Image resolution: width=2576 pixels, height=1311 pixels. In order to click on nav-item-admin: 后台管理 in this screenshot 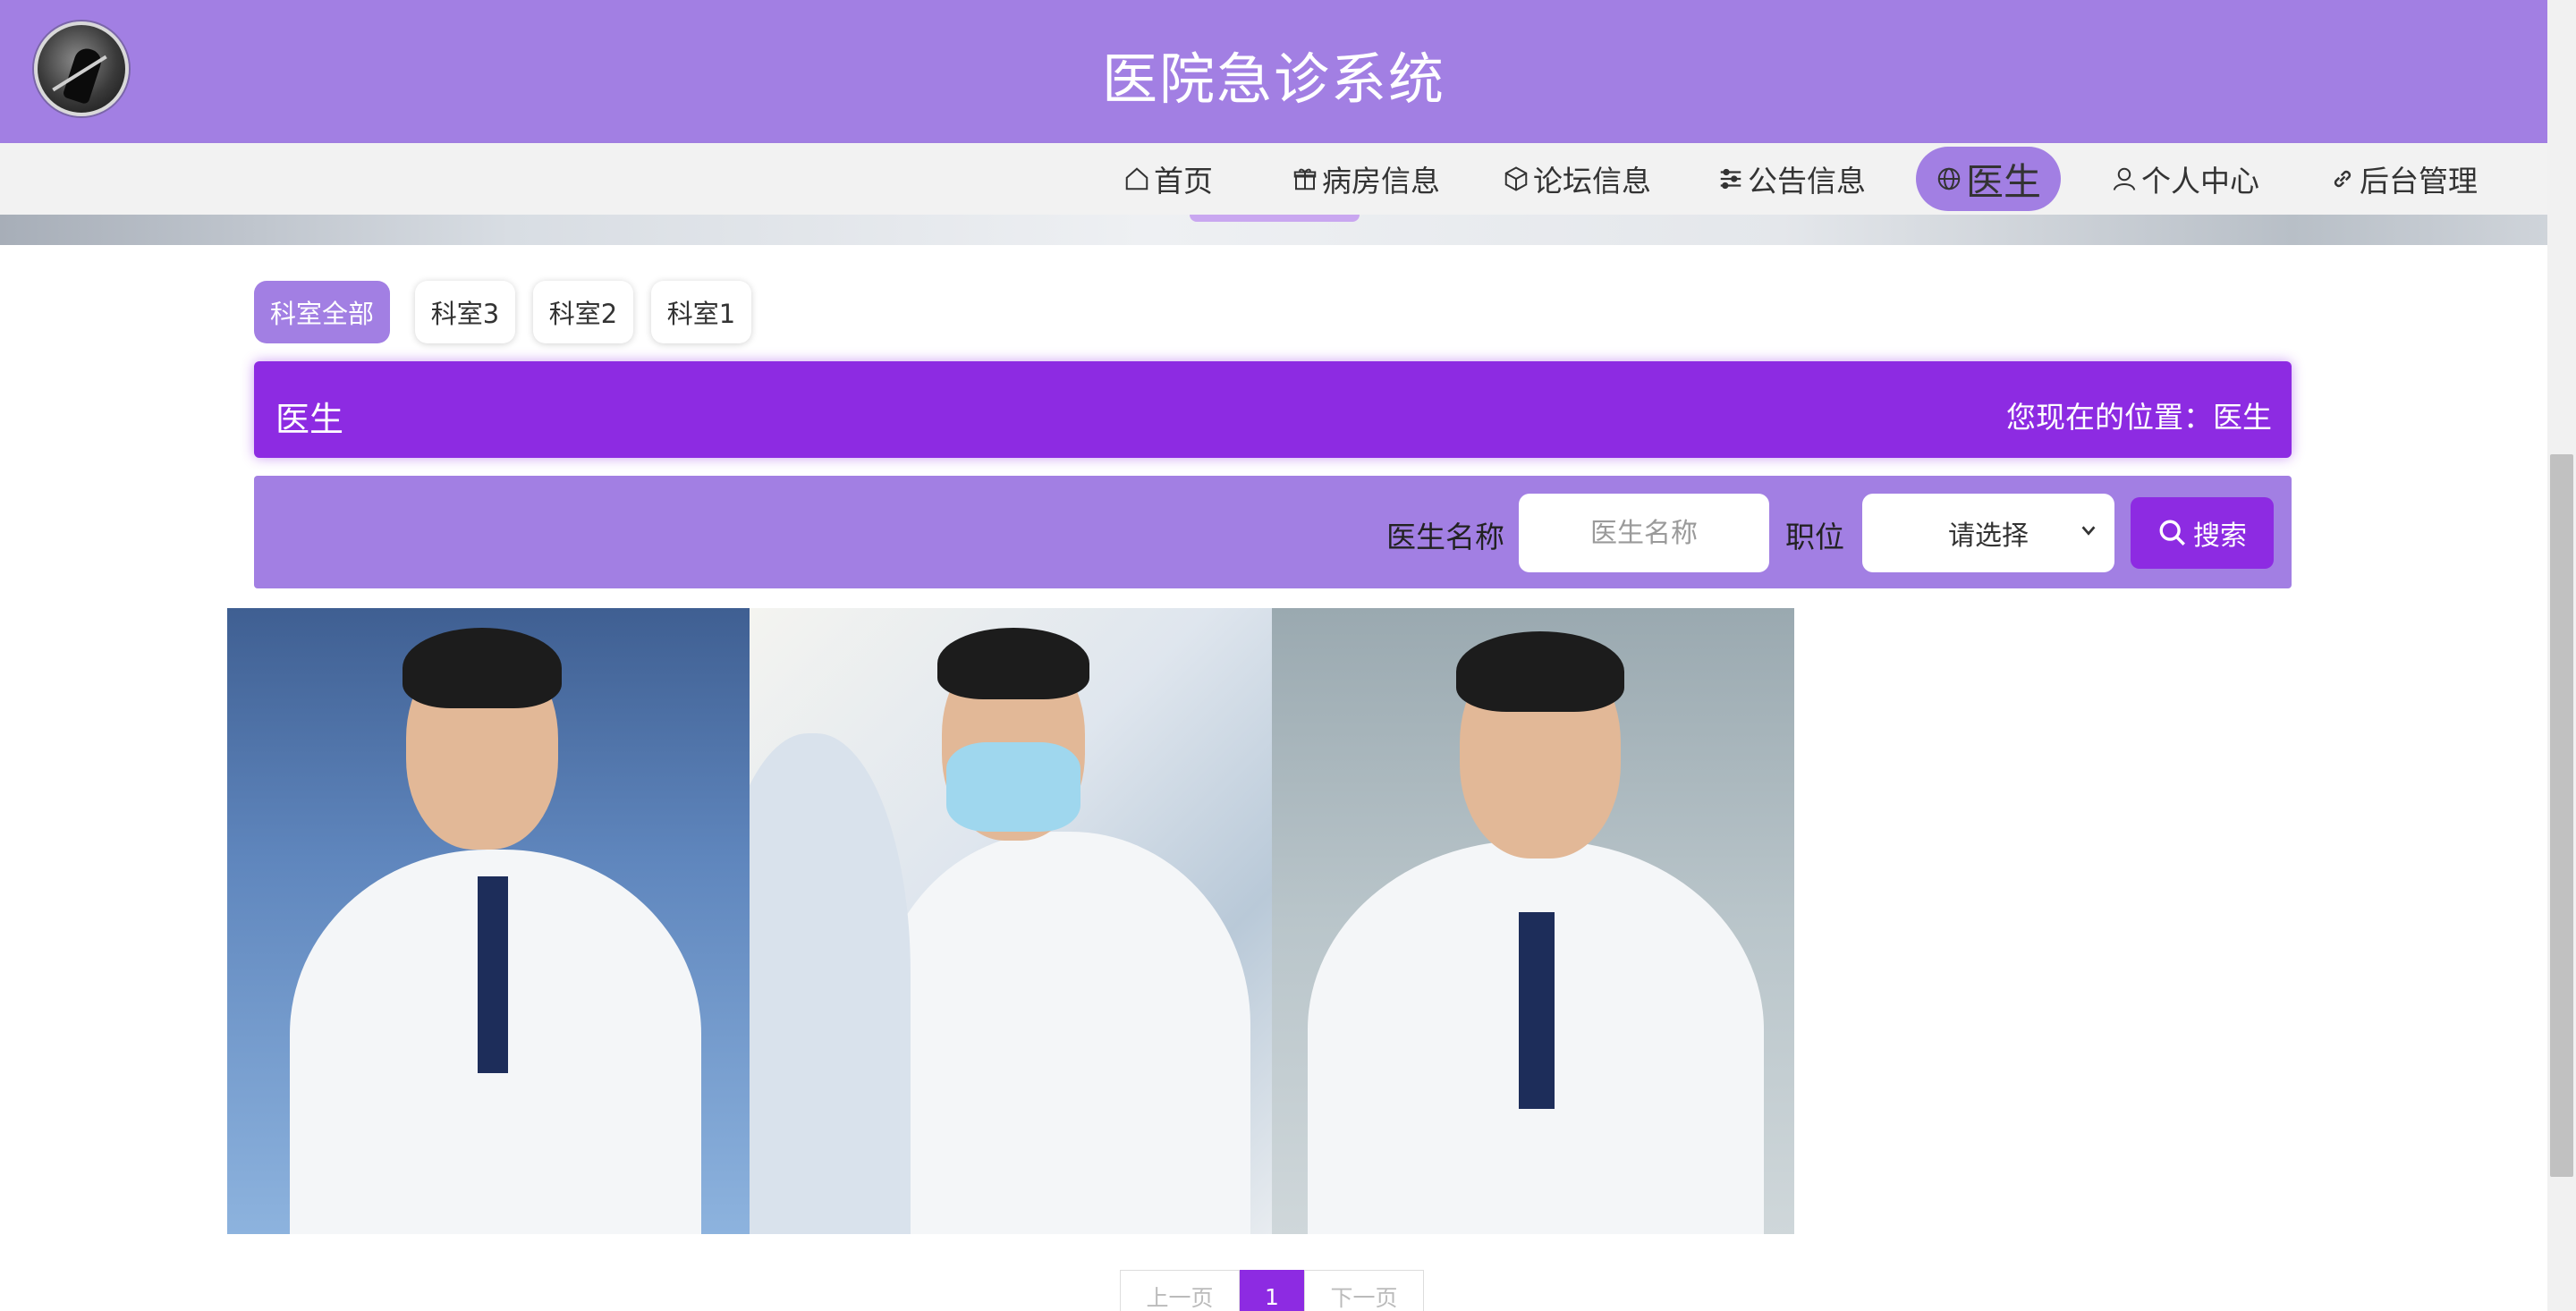, I will do `click(2403, 179)`.